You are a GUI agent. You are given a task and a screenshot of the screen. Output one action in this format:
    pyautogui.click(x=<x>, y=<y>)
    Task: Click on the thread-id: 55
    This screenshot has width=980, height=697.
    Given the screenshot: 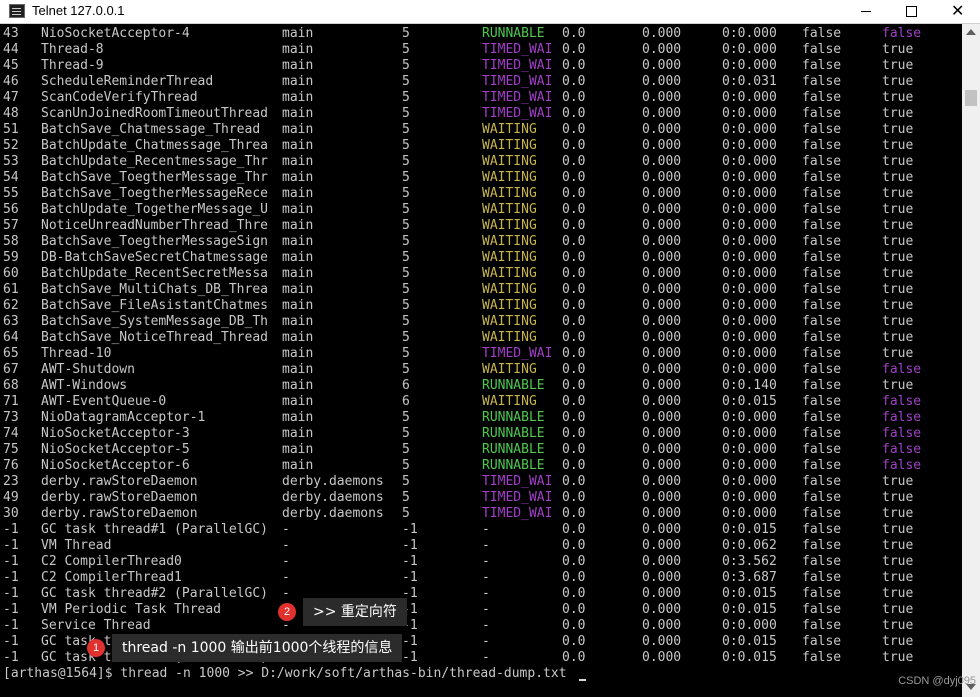 What is the action you would take?
    pyautogui.click(x=11, y=193)
    